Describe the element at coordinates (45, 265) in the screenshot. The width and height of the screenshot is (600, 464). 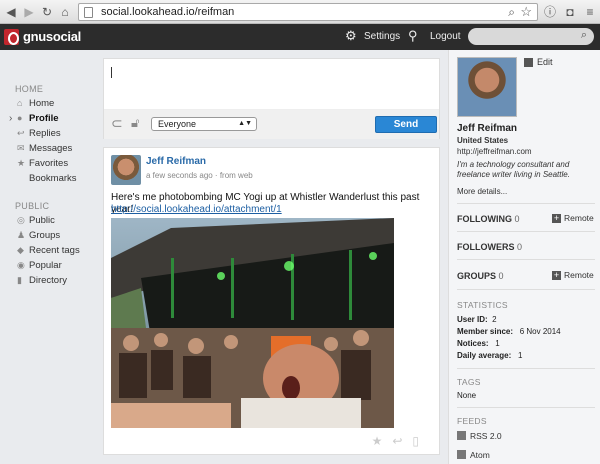
I see `nav-item-label: Popular` at that location.